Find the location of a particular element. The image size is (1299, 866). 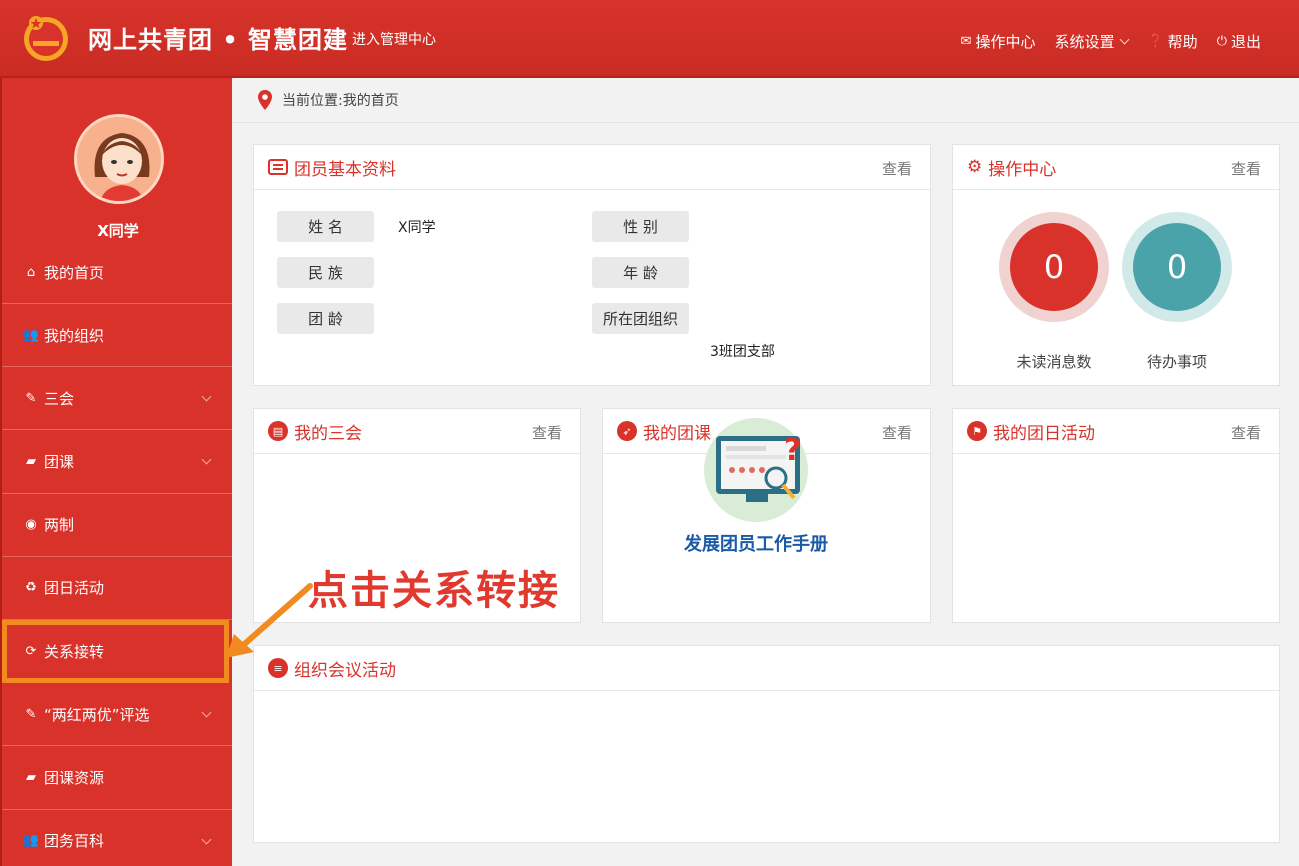

age-label: 年 龄 is located at coordinates (640, 272).